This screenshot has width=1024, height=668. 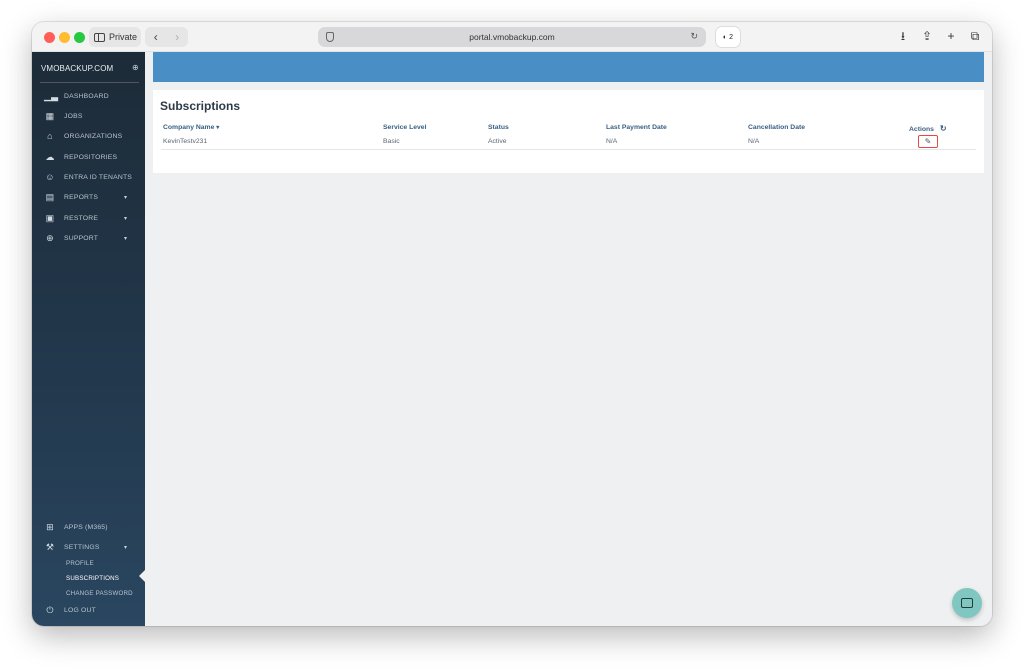 I want to click on table-row-divider, so click(x=568, y=149).